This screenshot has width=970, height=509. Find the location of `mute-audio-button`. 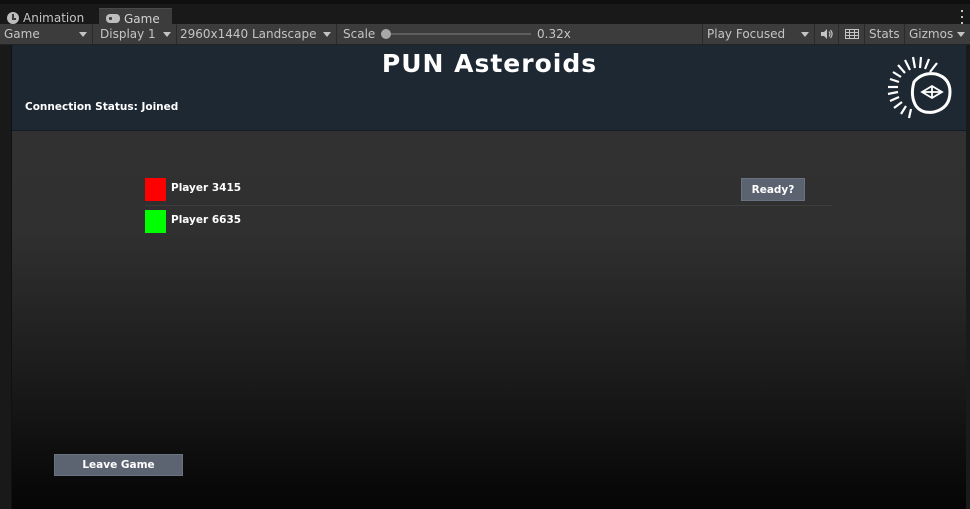

mute-audio-button is located at coordinates (827, 34).